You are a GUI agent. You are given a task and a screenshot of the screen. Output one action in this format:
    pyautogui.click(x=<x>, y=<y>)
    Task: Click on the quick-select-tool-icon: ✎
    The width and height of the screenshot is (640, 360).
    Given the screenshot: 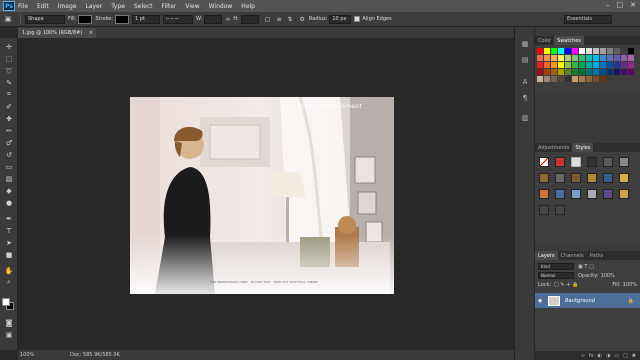 What is the action you would take?
    pyautogui.click(x=9, y=82)
    